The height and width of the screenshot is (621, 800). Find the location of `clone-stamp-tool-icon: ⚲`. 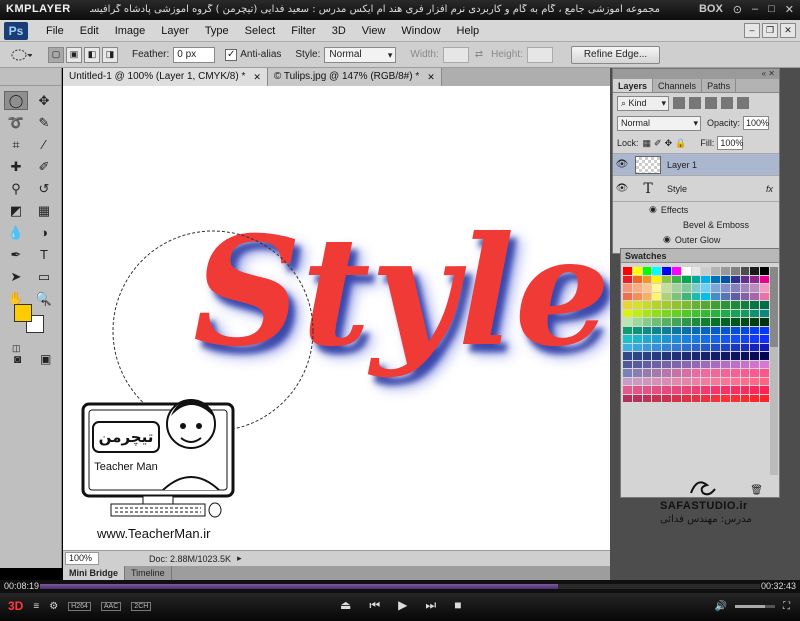

clone-stamp-tool-icon: ⚲ is located at coordinates (16, 188).